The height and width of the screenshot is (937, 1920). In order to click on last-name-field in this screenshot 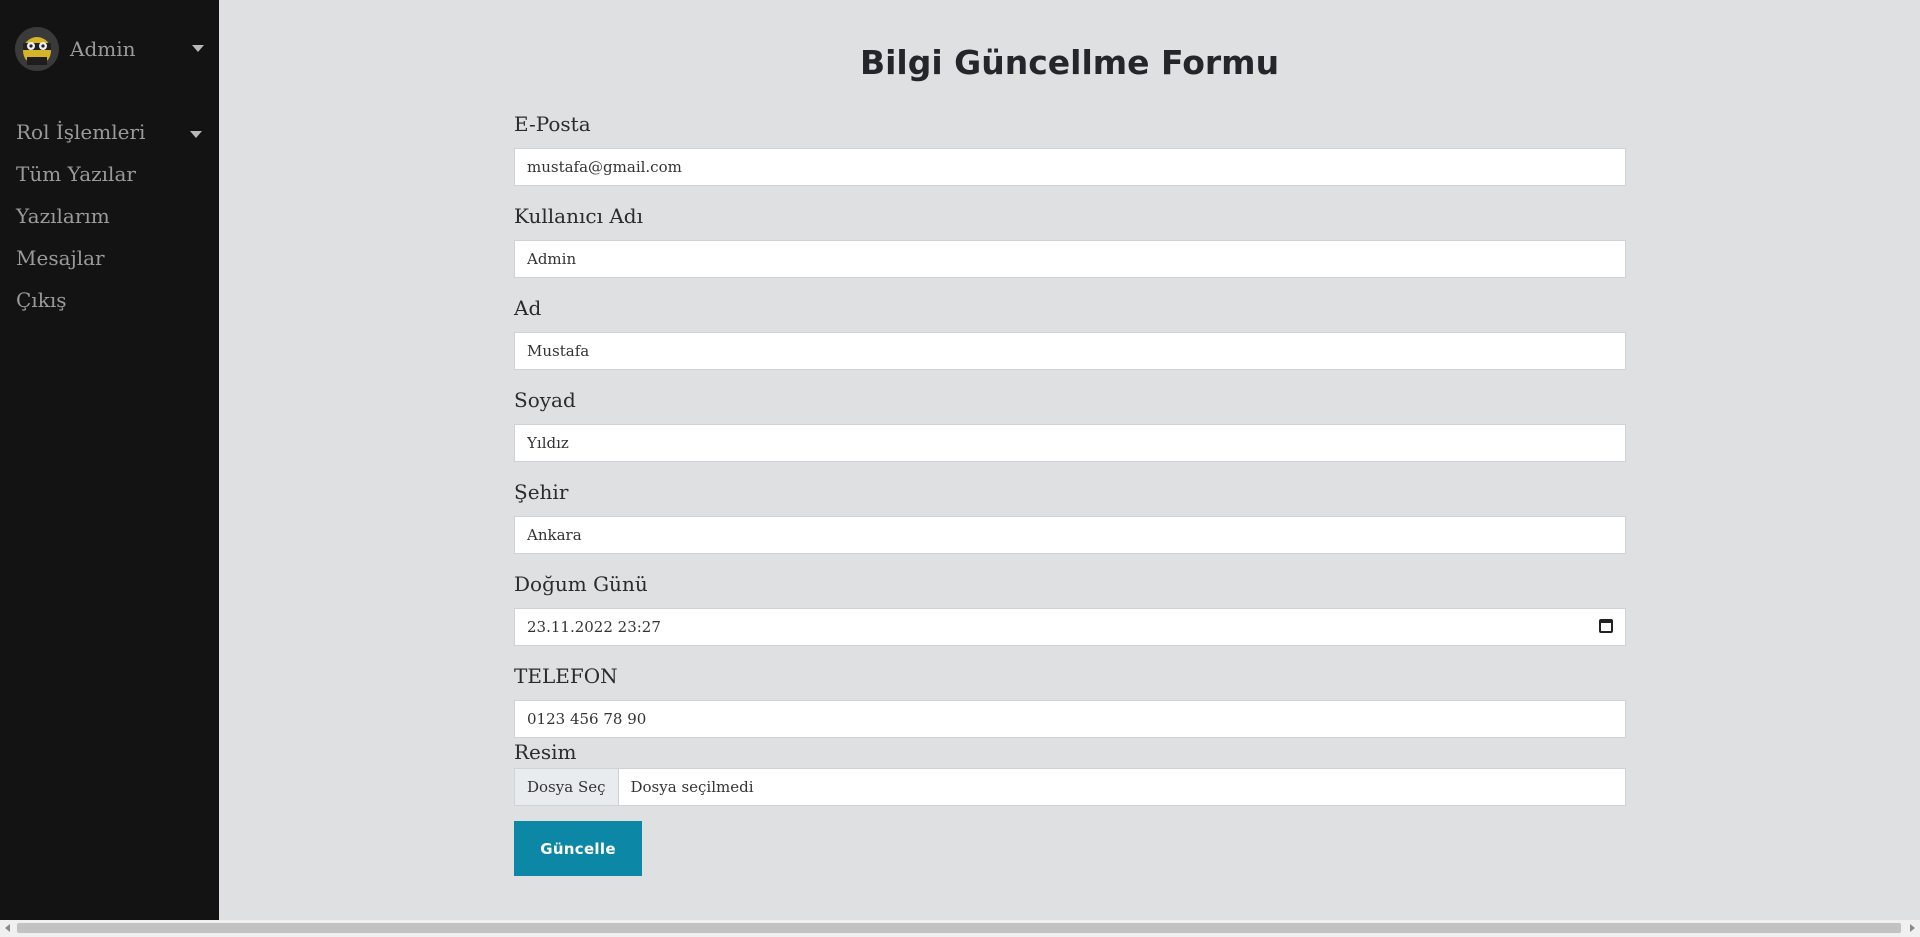, I will do `click(1070, 443)`.